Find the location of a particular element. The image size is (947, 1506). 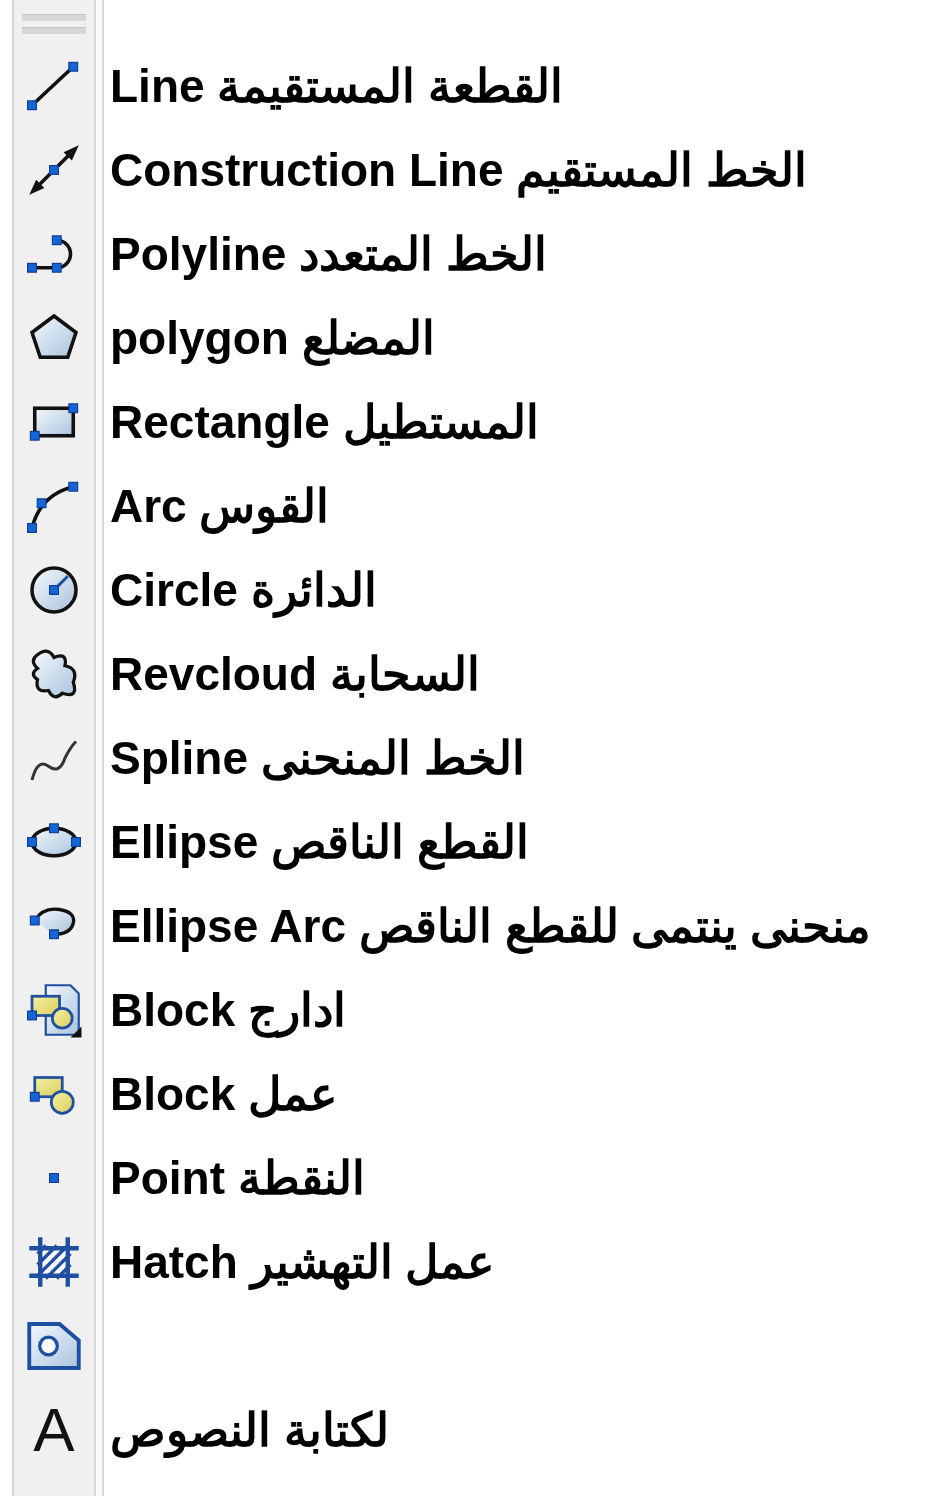

text-tool-button: A is located at coordinates (54, 1430).